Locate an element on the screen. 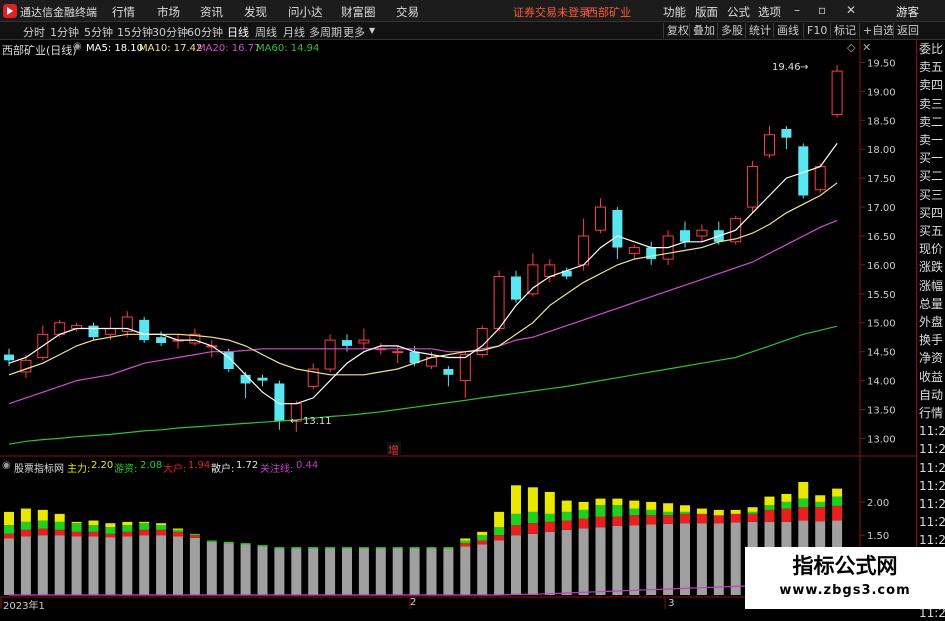 The height and width of the screenshot is (621, 945). tab-15min: 15分钟 is located at coordinates (135, 32).